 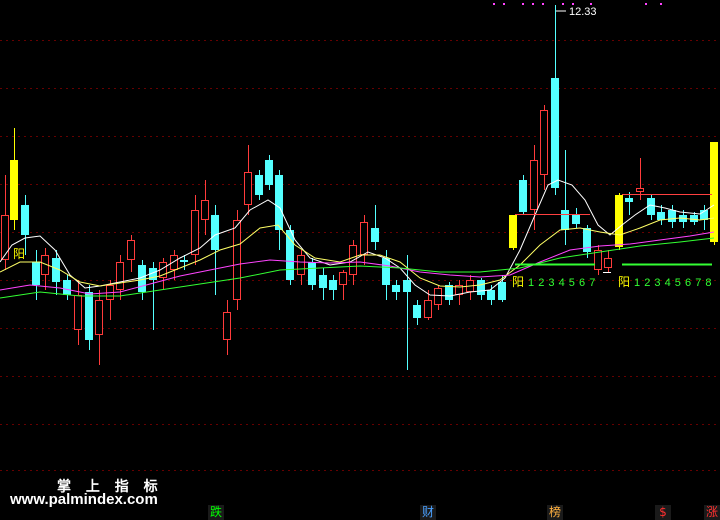 I want to click on bottom-tab: 跌, so click(x=216, y=512).